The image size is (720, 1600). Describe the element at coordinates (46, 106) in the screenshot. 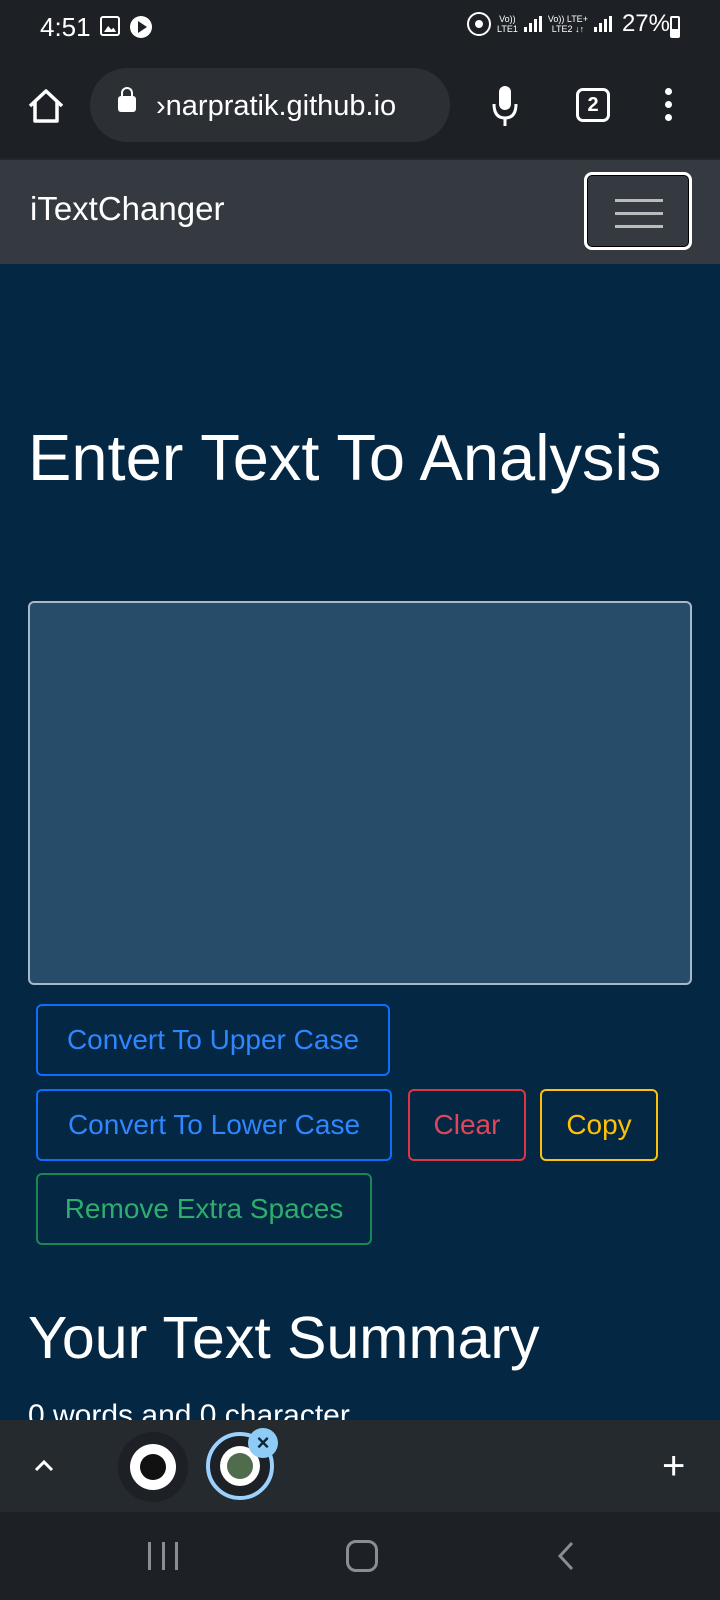

I see `home-icon` at that location.